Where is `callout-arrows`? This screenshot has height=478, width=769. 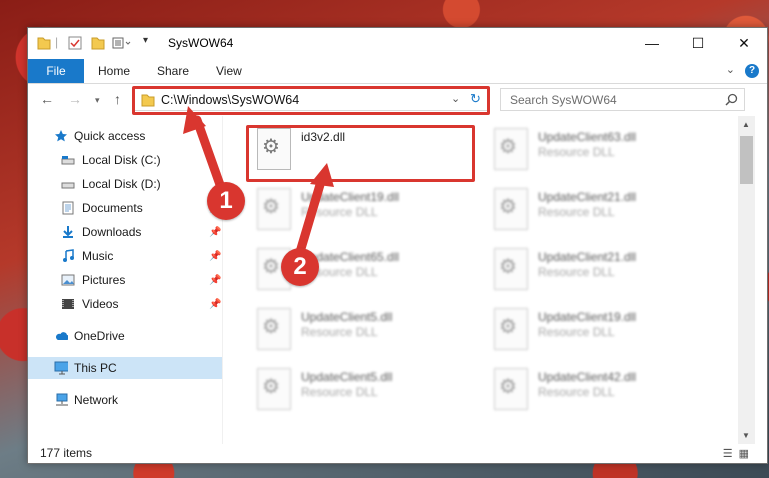 callout-arrows is located at coordinates (258, 181).